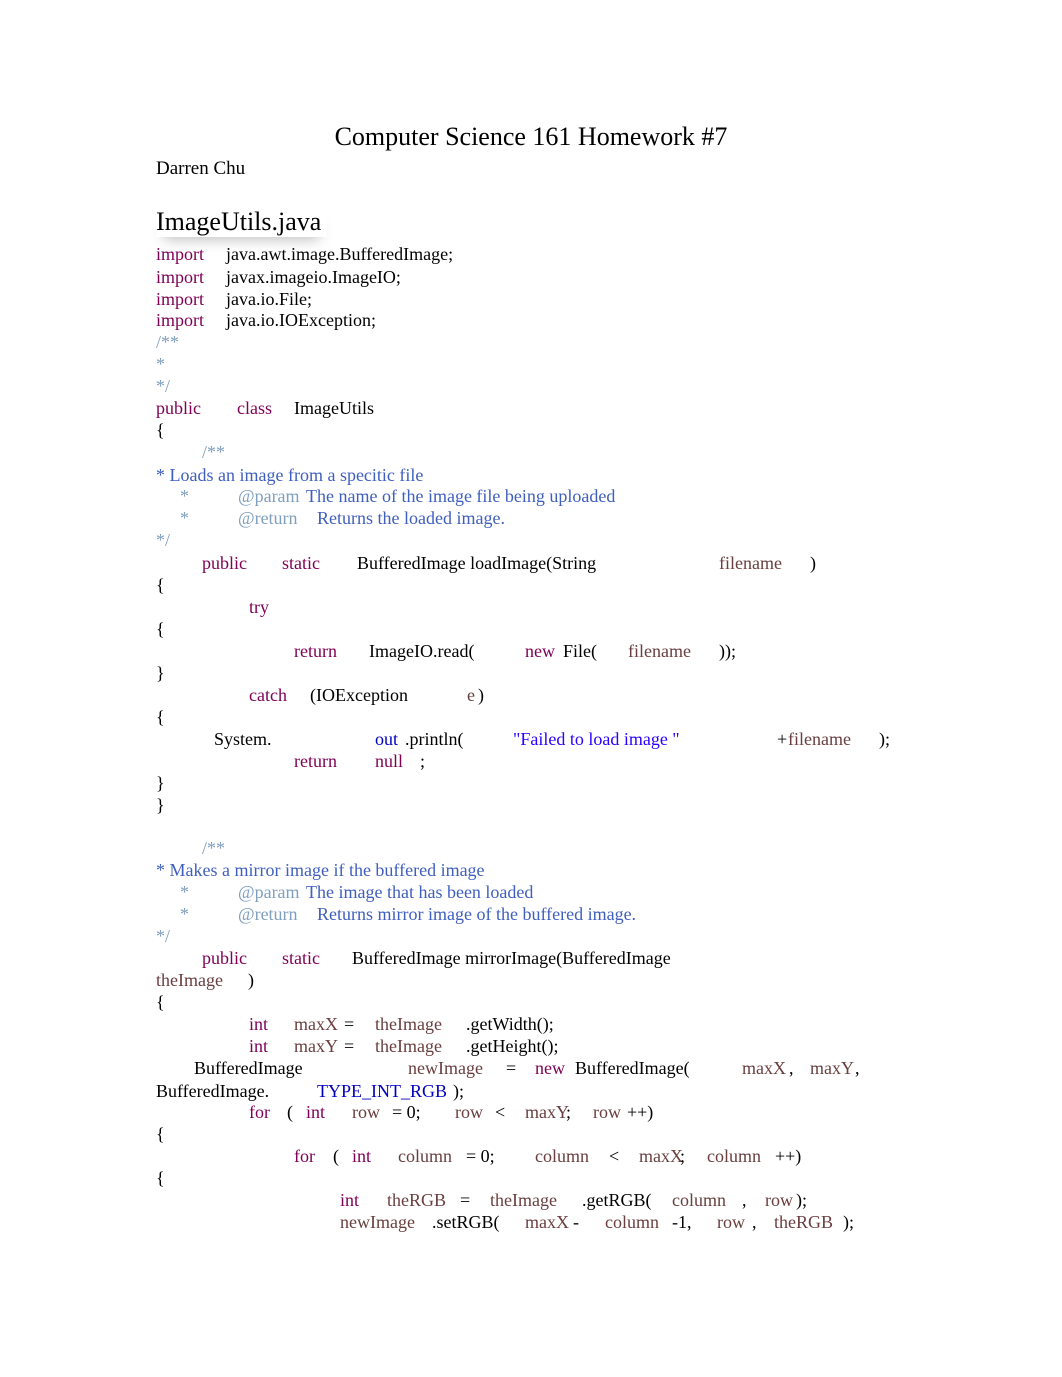 Image resolution: width=1062 pixels, height=1377 pixels. What do you see at coordinates (259, 1112) in the screenshot?
I see `code-keyword: for` at bounding box center [259, 1112].